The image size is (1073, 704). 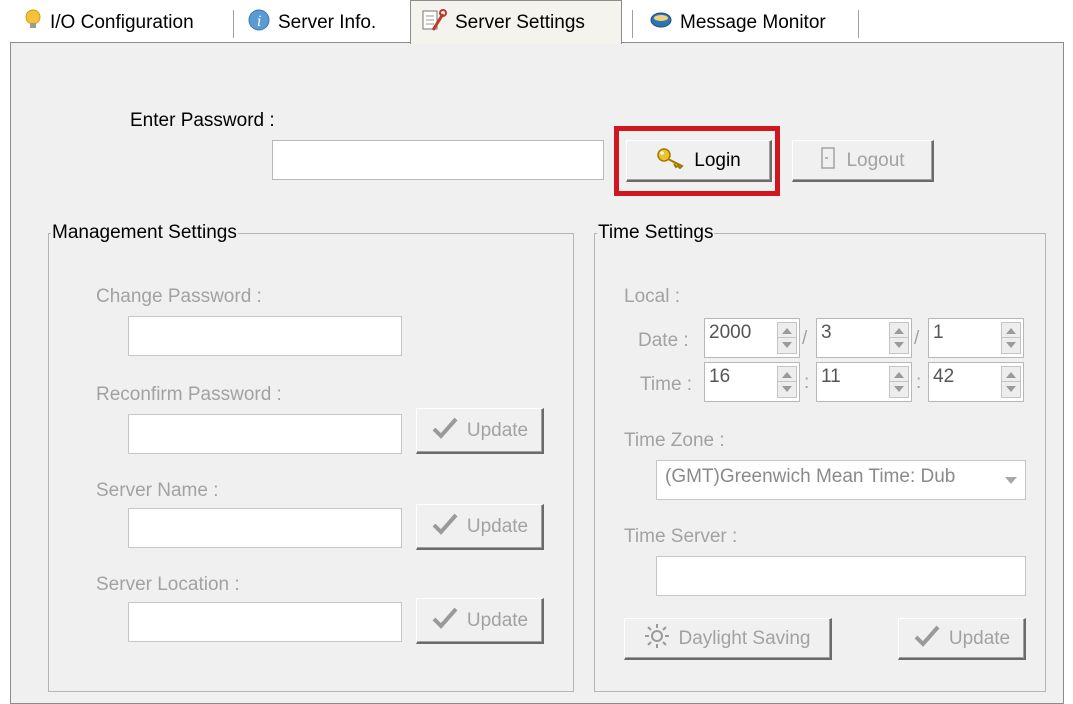 I want to click on tab-label: I/O Configuration, so click(x=122, y=22).